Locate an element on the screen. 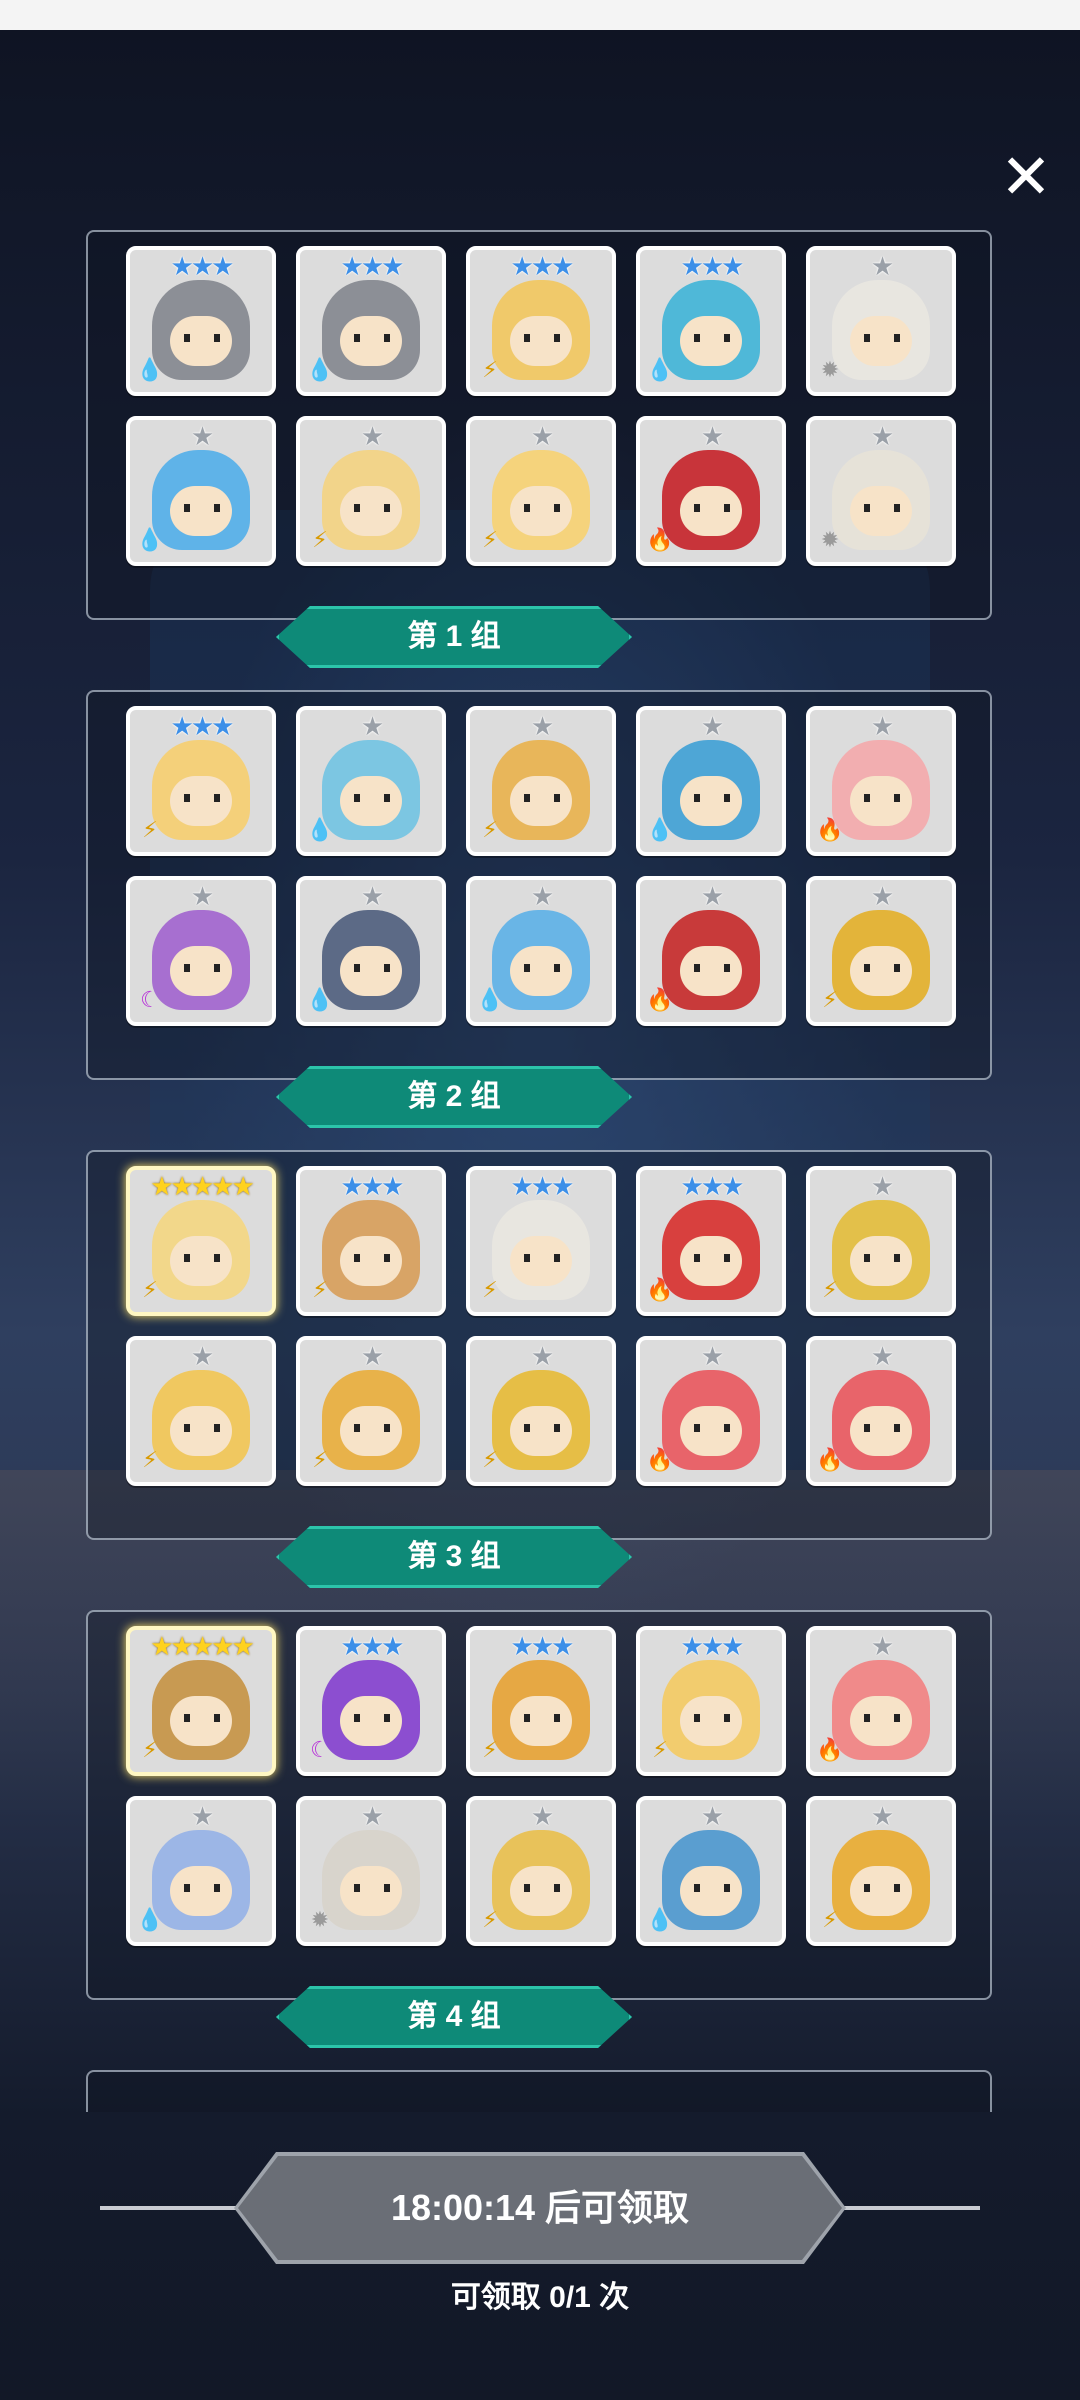 The image size is (1080, 2400). hero-group-panel: ★★★ ⚡ ★ 💧 ★ ⚡ ★ 💧 ★ 🔥 ★ ☾ ★ 💧 ★ 💧 ★ 🔥 ★ ⚡ is located at coordinates (539, 885).